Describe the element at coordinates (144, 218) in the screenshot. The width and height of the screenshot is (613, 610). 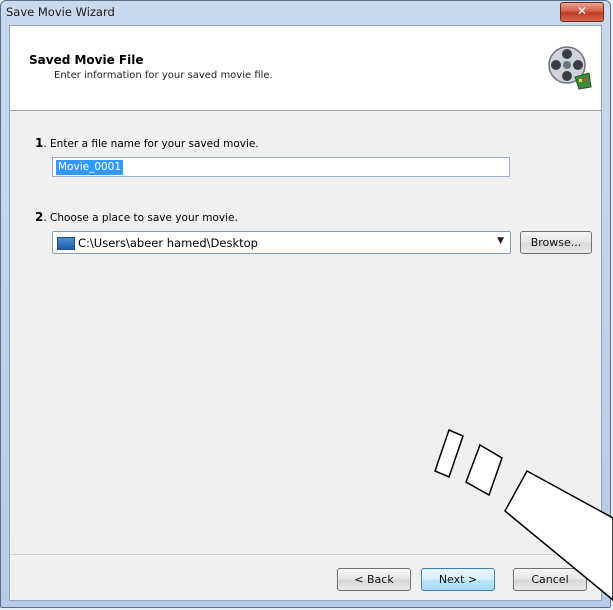
I see `step-2-text: Choose a place to save your movie.` at that location.